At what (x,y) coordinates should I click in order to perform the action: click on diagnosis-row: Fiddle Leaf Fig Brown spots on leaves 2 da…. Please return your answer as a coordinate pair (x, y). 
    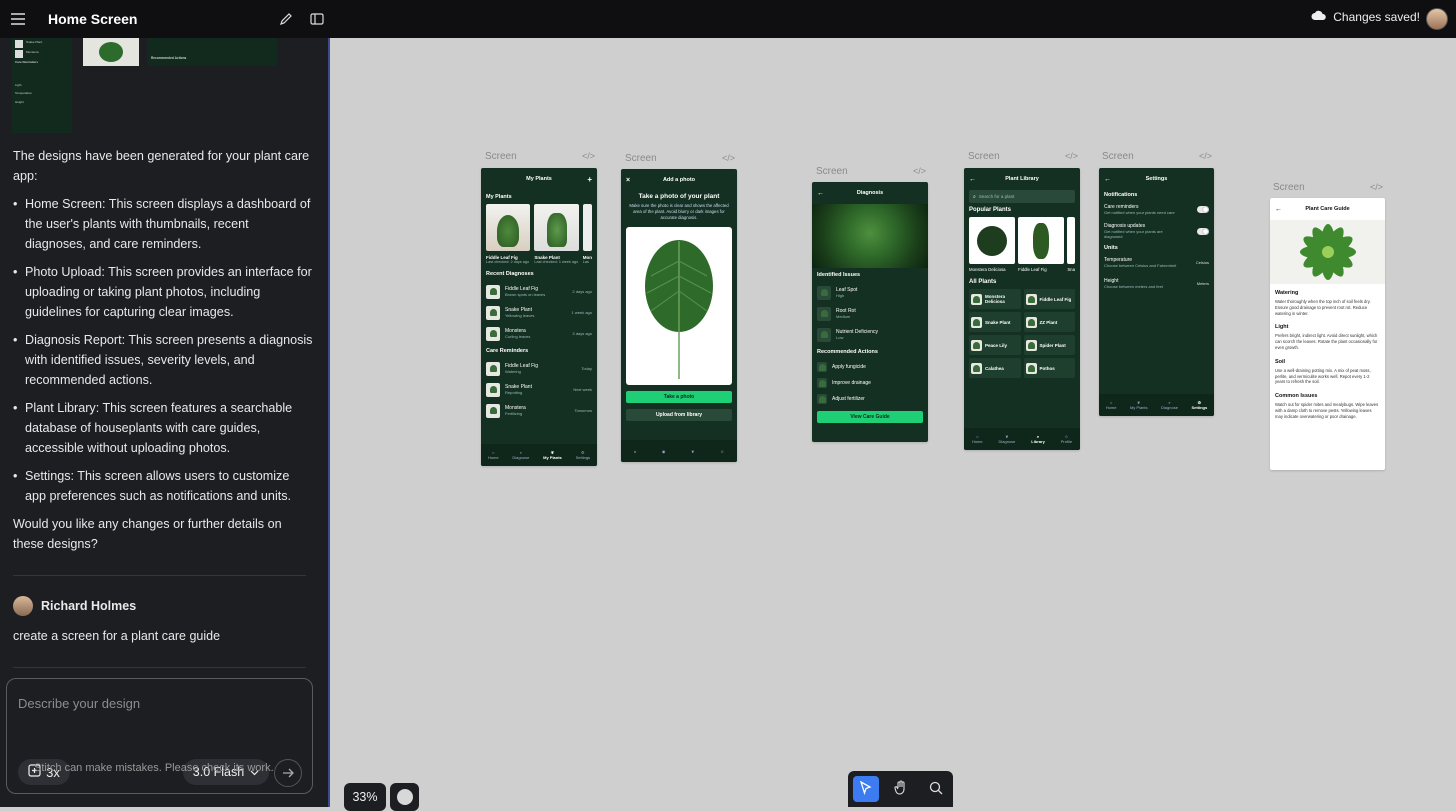
    Looking at the image, I should click on (539, 291).